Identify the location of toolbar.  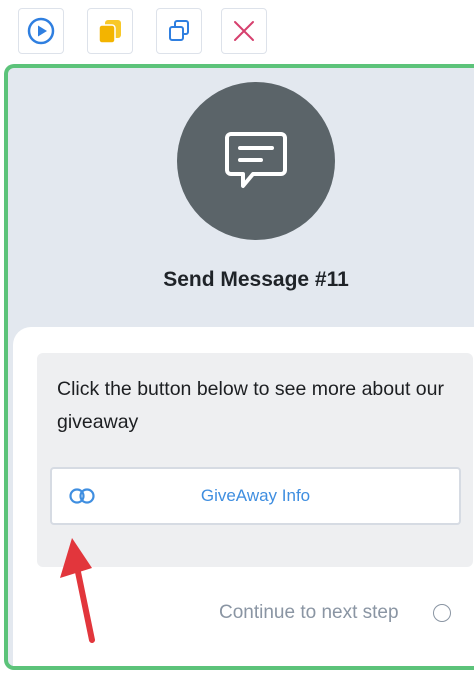
(237, 30).